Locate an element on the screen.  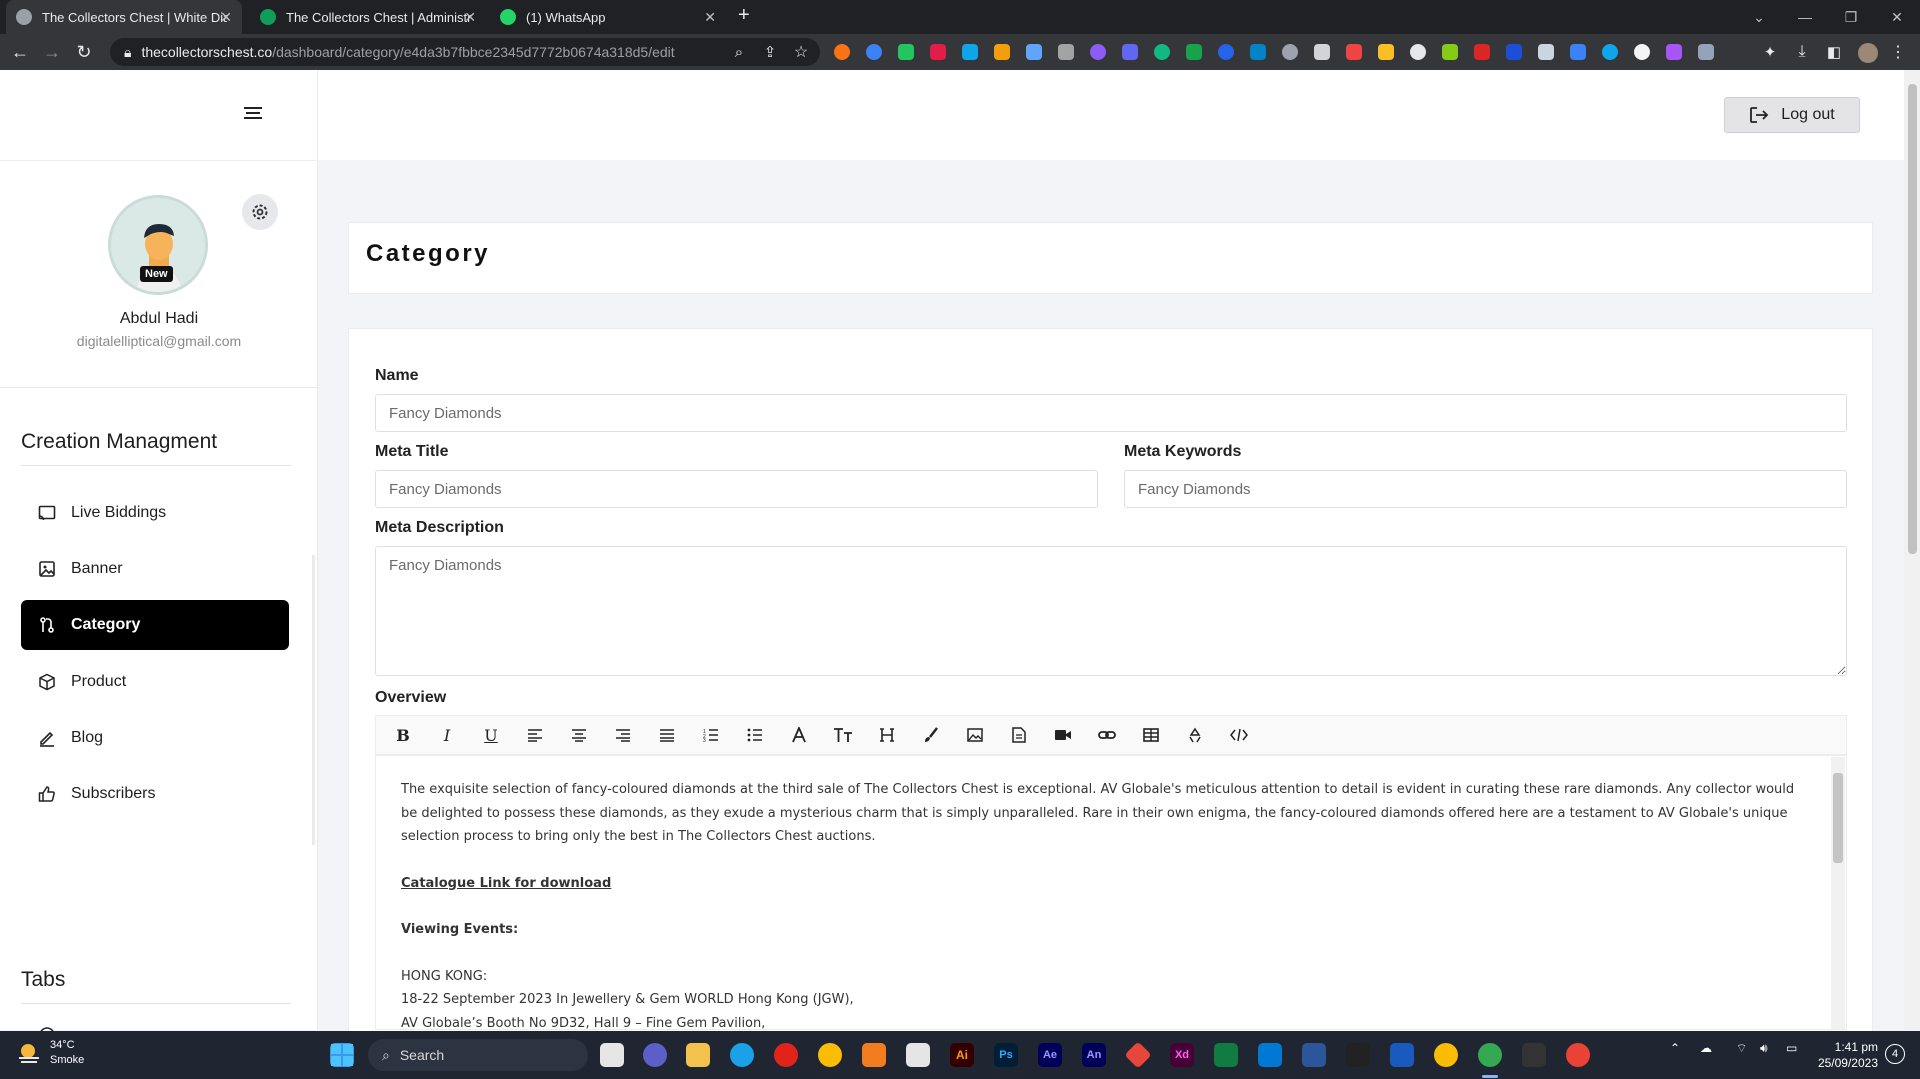
git-icon is located at coordinates (1138, 1055).